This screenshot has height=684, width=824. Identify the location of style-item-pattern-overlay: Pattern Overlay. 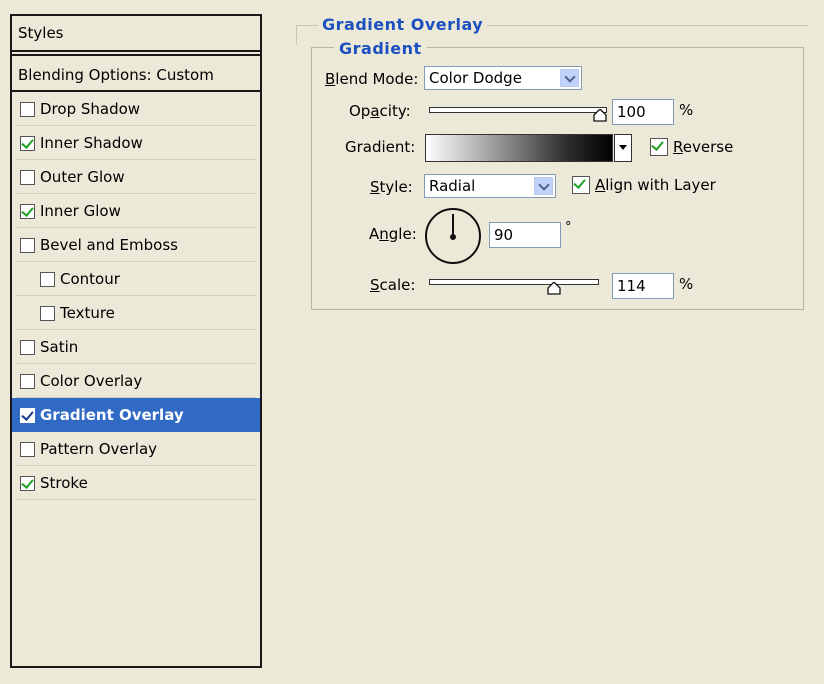
(136, 449).